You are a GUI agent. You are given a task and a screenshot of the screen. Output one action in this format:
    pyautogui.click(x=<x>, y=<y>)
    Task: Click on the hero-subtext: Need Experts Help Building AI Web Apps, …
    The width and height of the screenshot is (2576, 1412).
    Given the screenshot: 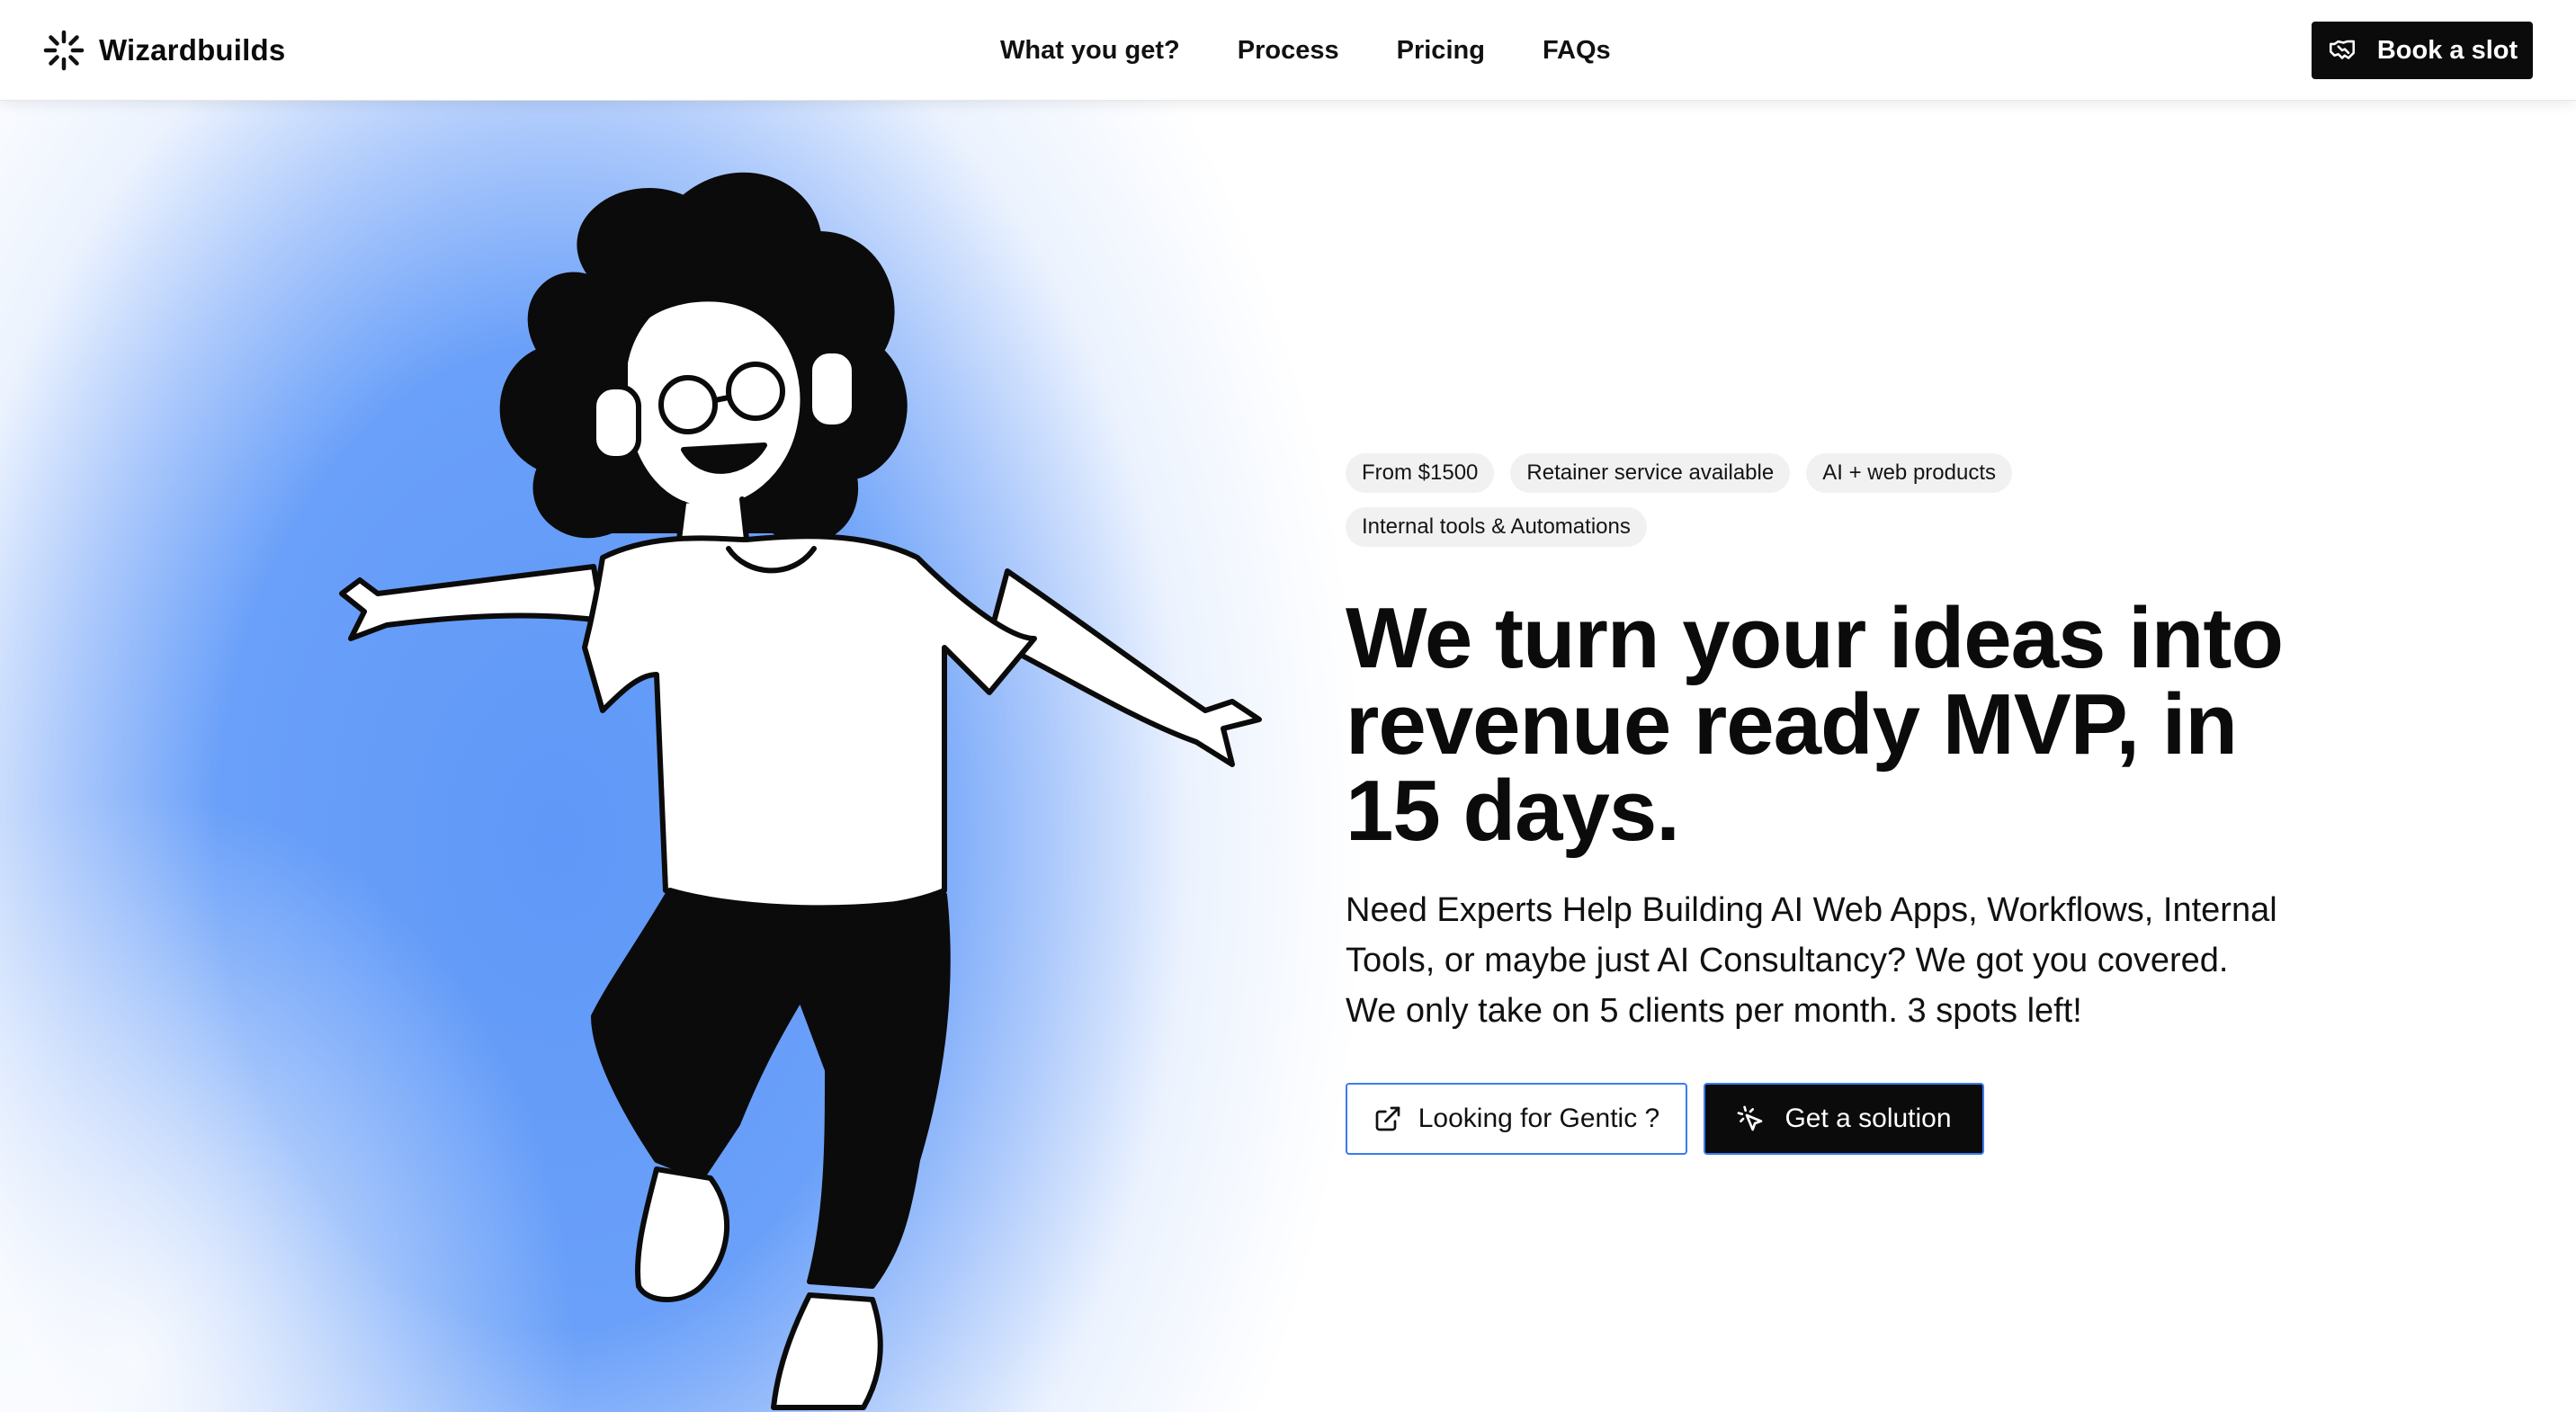 What is the action you would take?
    pyautogui.click(x=1822, y=960)
    